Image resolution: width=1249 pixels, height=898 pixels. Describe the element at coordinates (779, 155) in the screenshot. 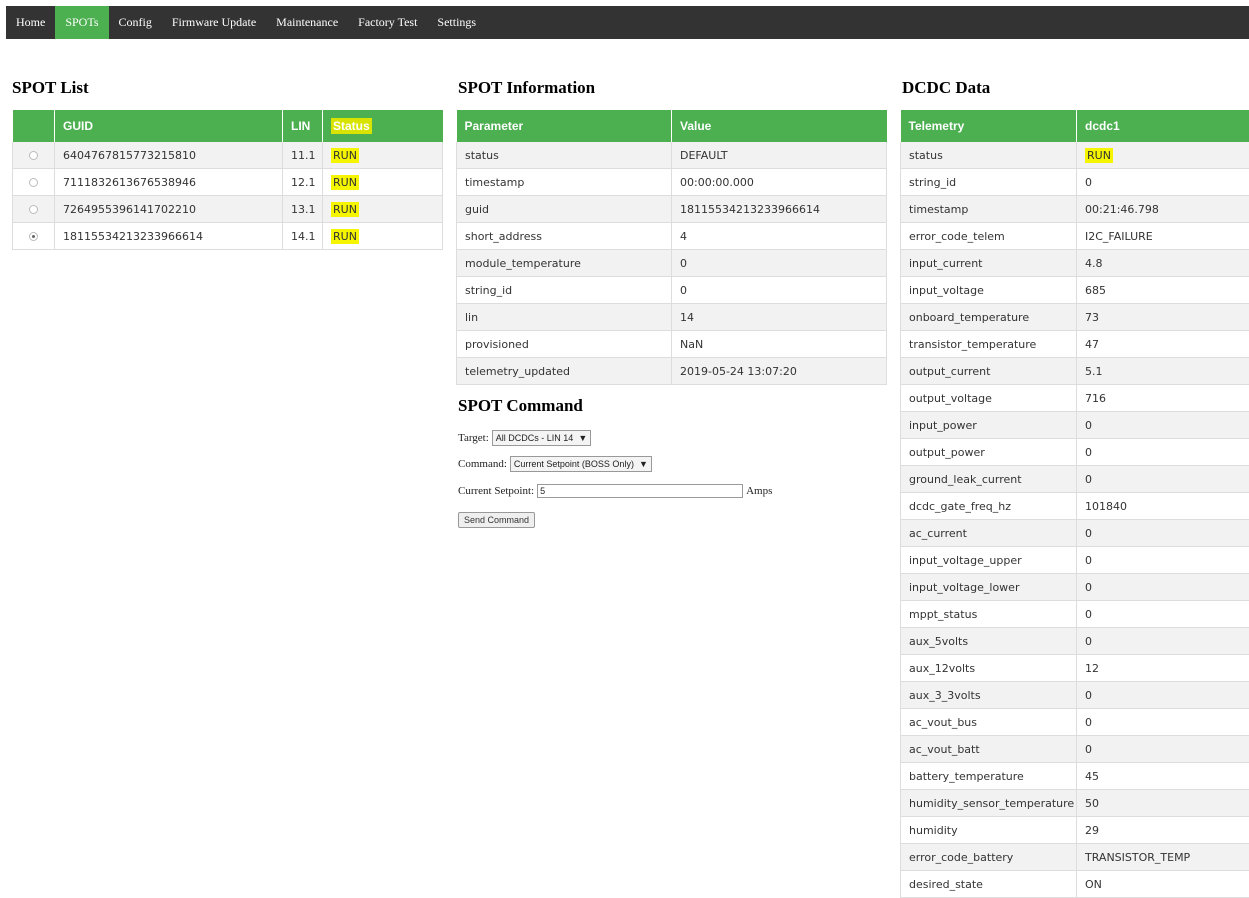

I see `spot-info-value: DEFAULT` at that location.